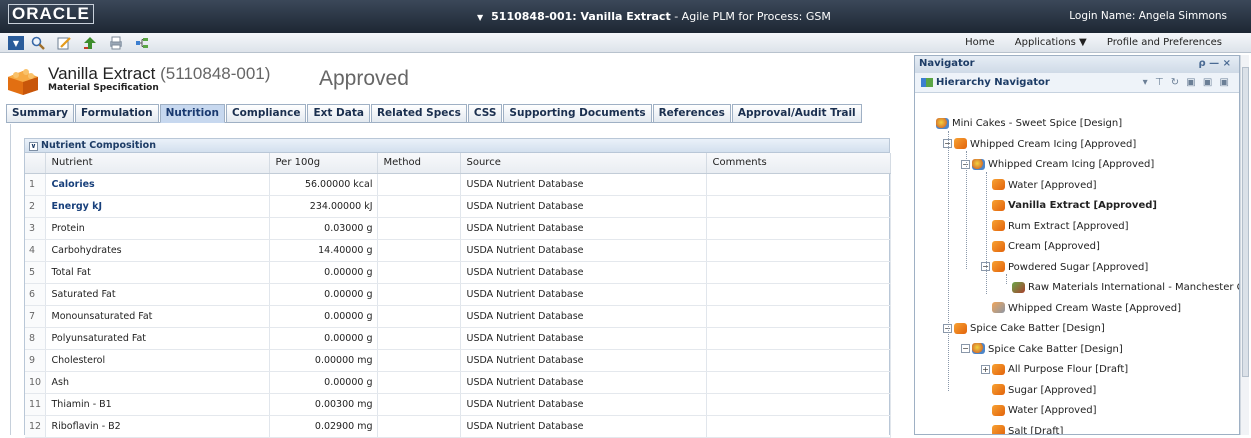  I want to click on column-header-source: Source, so click(583, 163).